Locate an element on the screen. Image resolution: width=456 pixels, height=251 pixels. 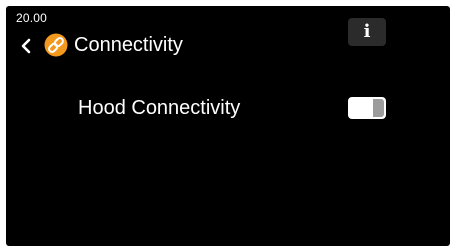
clock: 20.00 is located at coordinates (32, 18).